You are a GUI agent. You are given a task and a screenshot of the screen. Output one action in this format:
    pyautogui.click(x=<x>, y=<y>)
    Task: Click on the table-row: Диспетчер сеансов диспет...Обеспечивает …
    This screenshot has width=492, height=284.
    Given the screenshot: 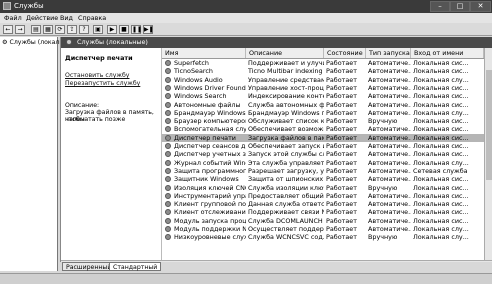 What is the action you would take?
    pyautogui.click(x=323, y=146)
    